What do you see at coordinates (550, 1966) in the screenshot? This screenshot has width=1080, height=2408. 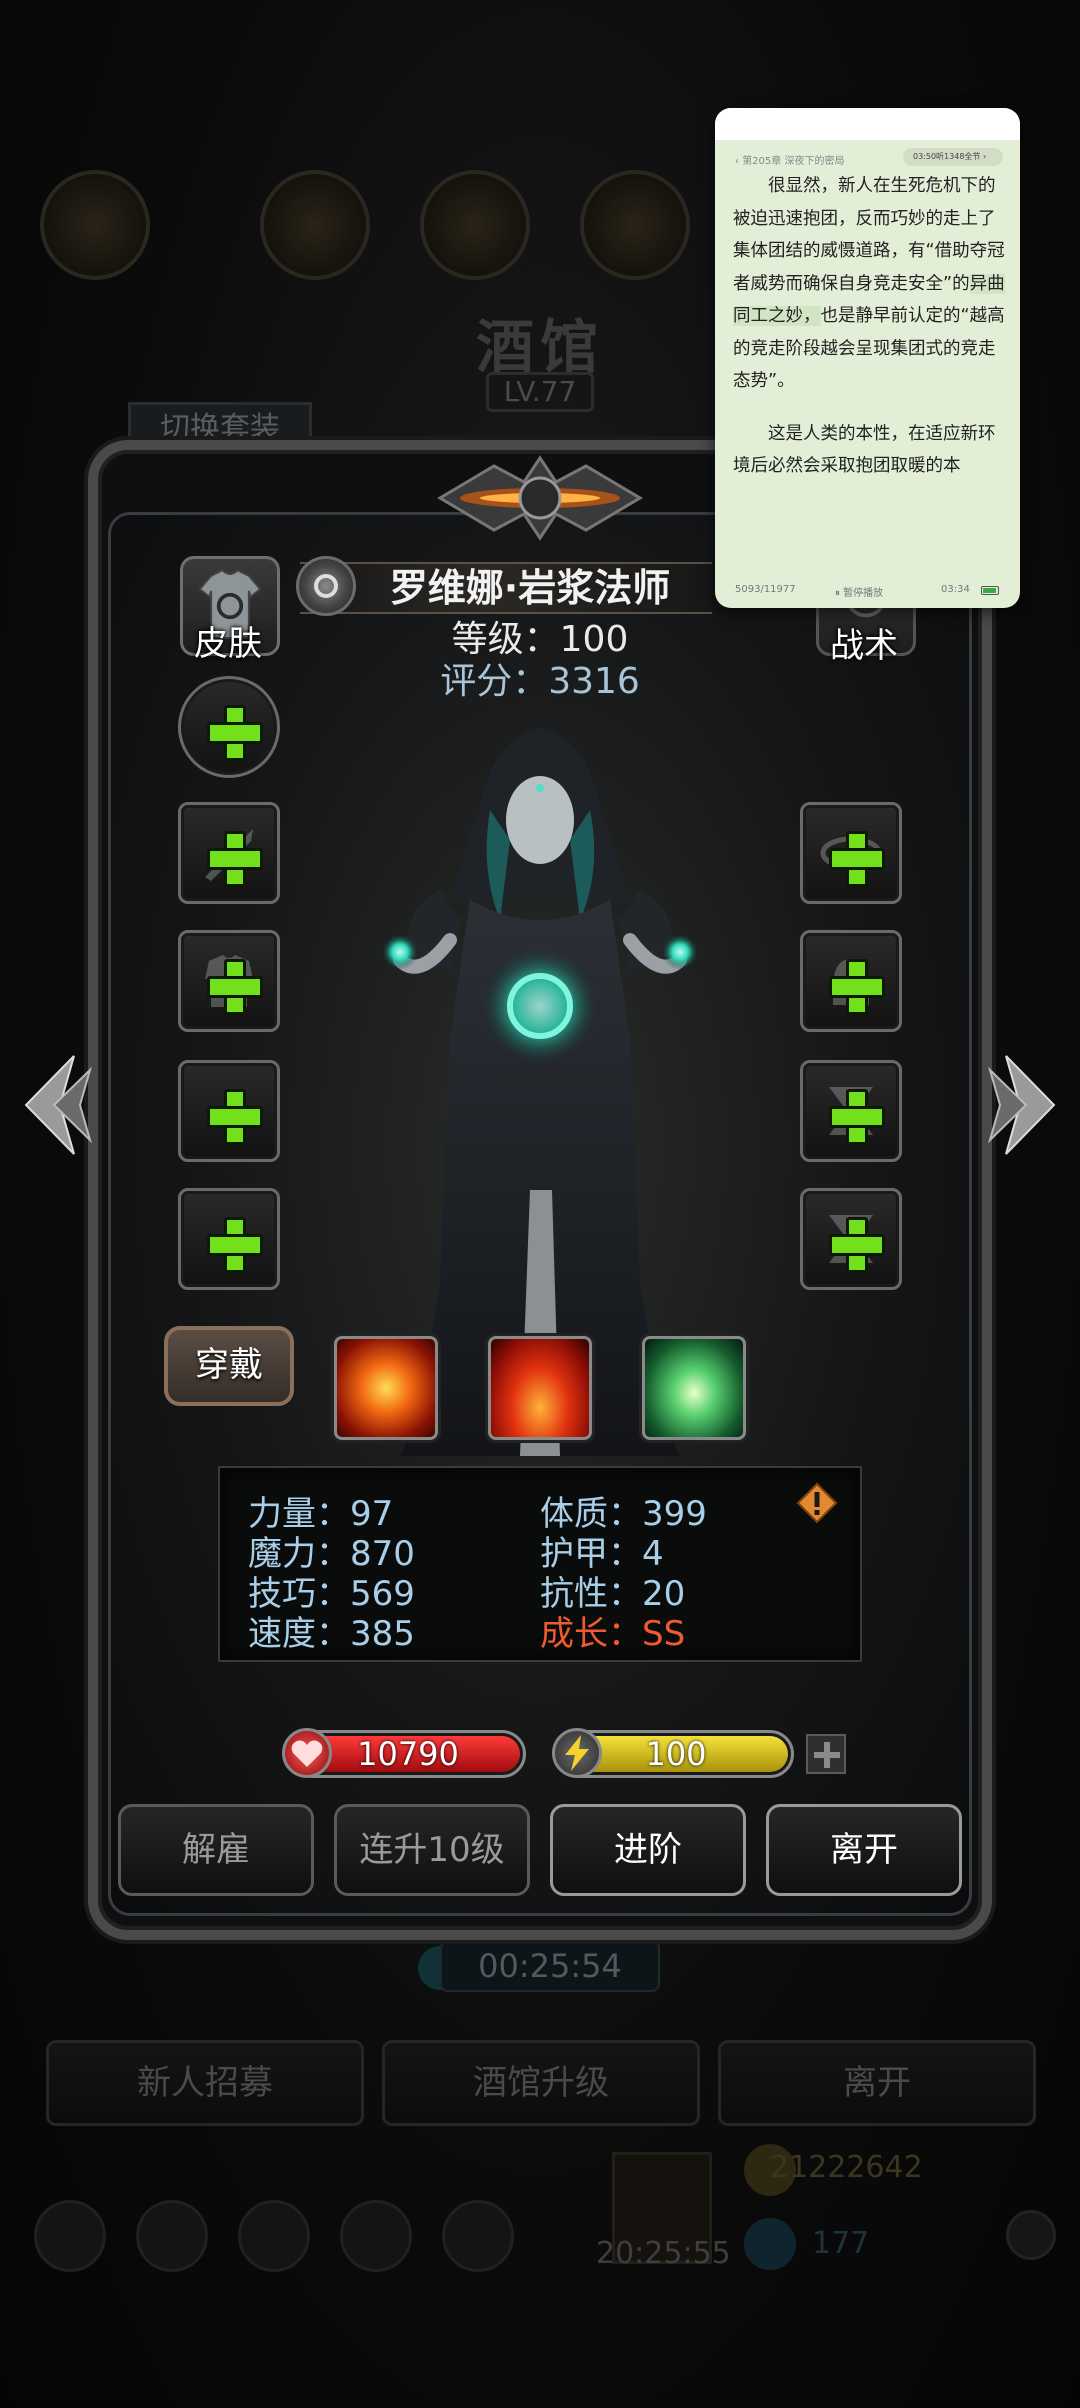 I see `recruit-timer: 00:25:54` at bounding box center [550, 1966].